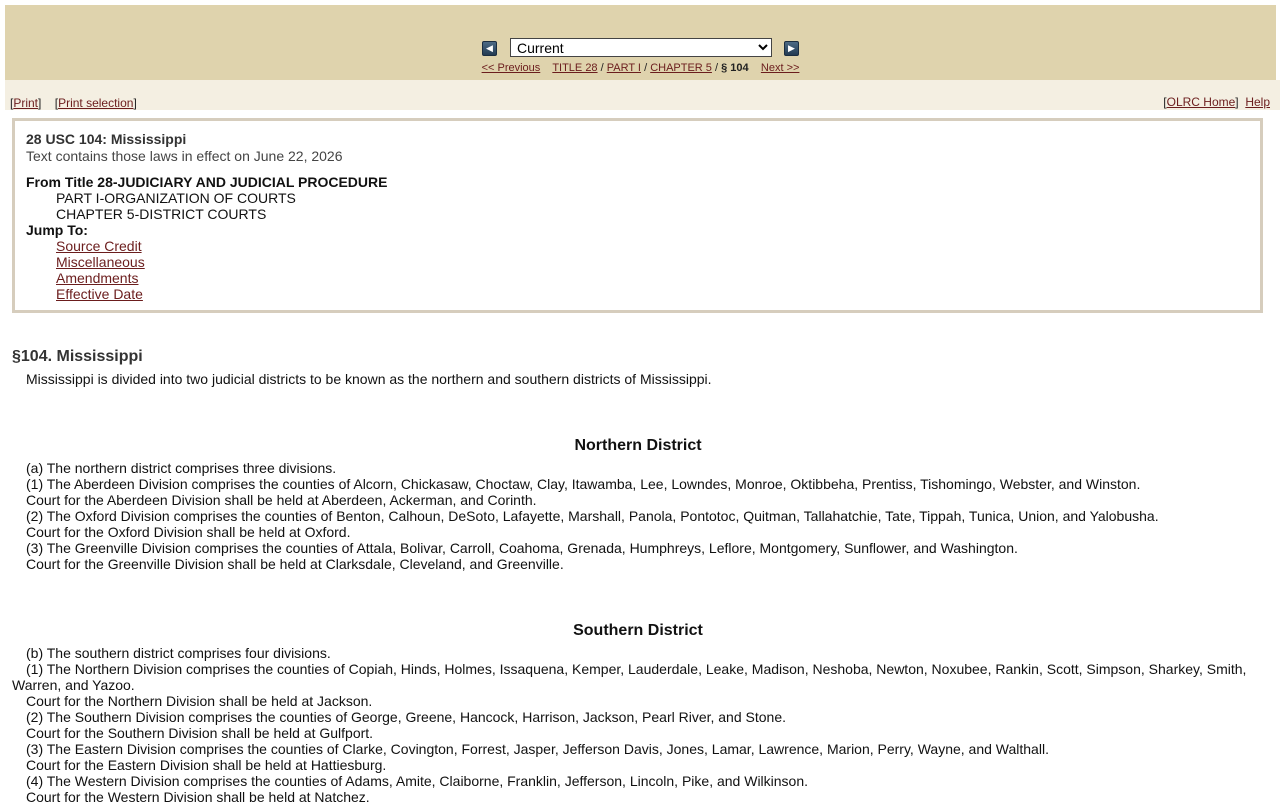  I want to click on jump-to-label: Jump To:, so click(57, 230).